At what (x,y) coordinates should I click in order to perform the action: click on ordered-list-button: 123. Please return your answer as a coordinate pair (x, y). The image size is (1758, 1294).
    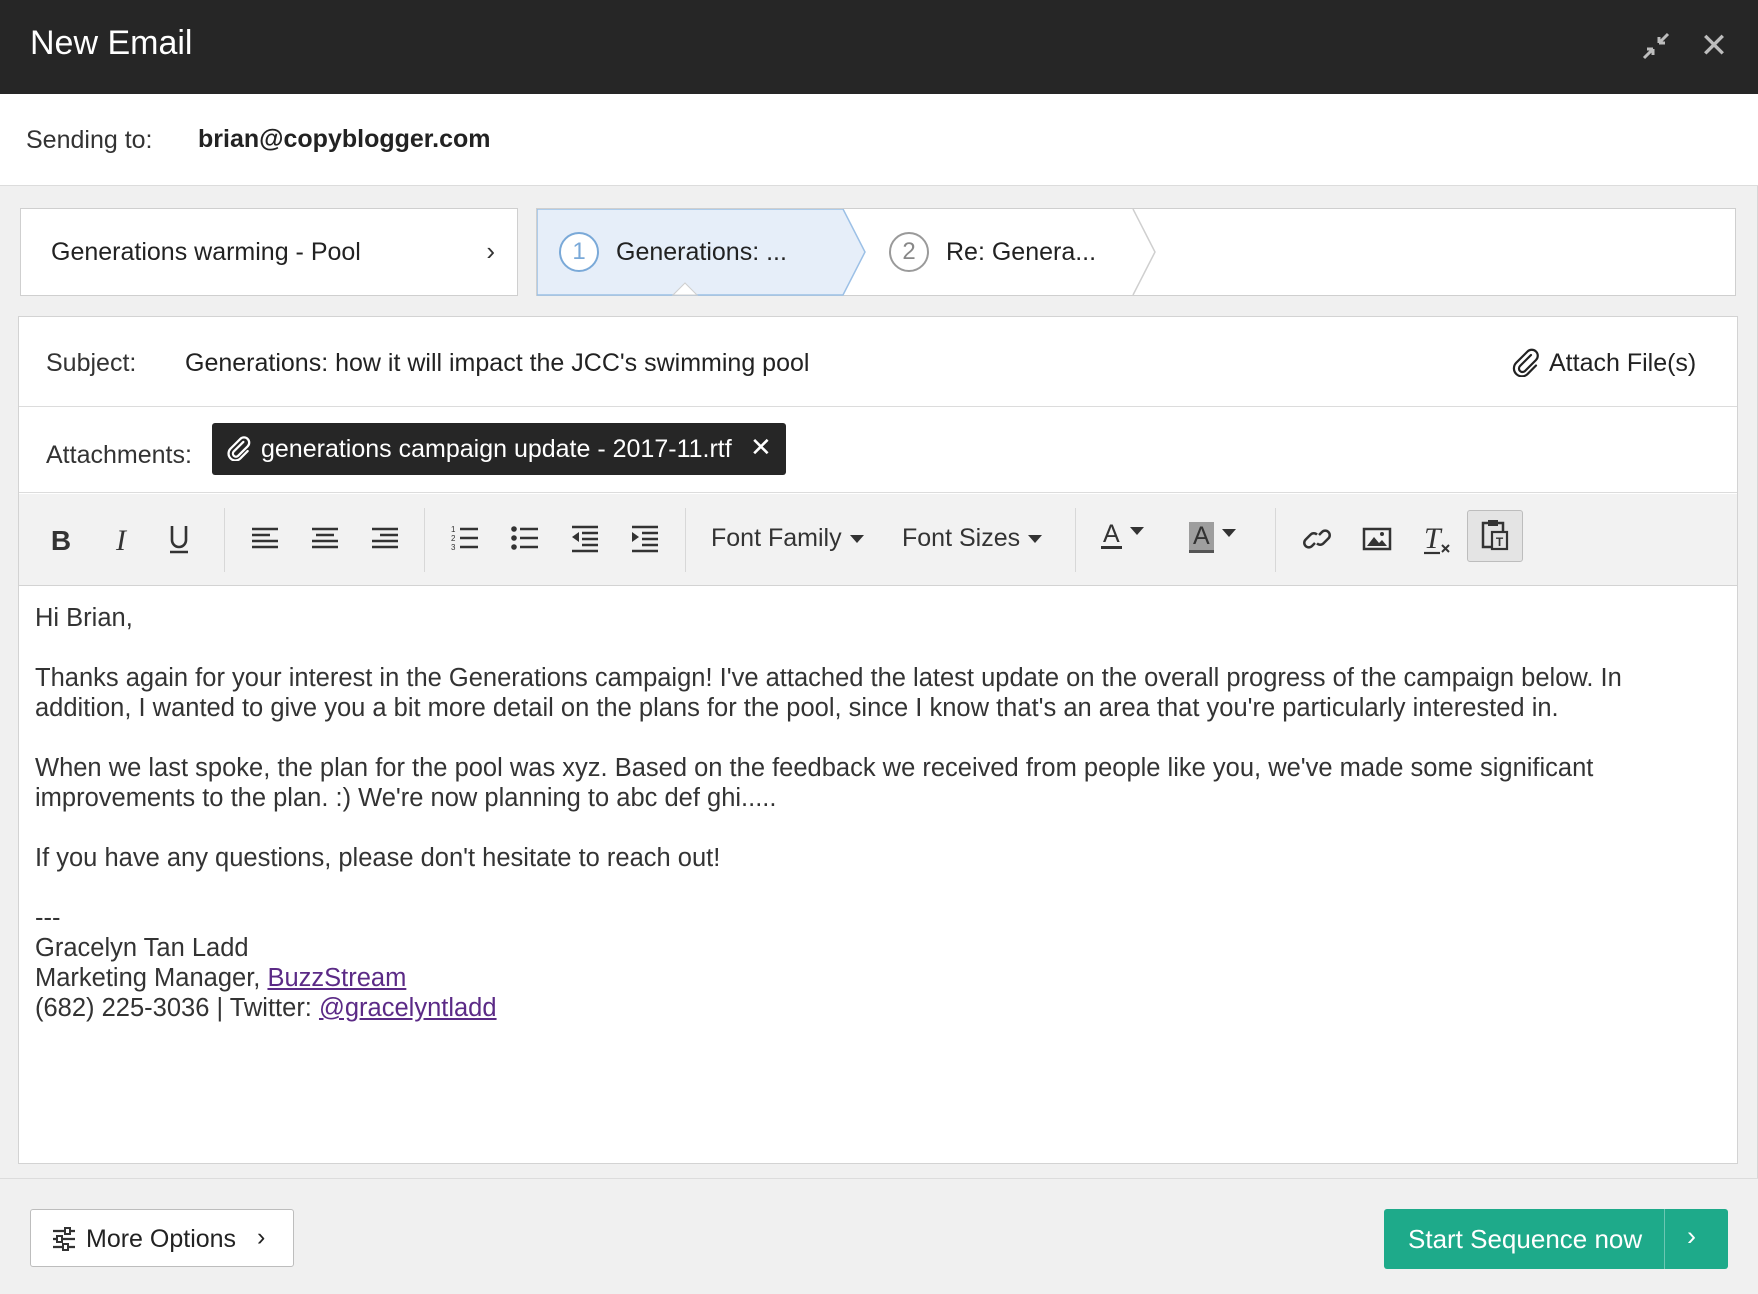
    Looking at the image, I should click on (465, 539).